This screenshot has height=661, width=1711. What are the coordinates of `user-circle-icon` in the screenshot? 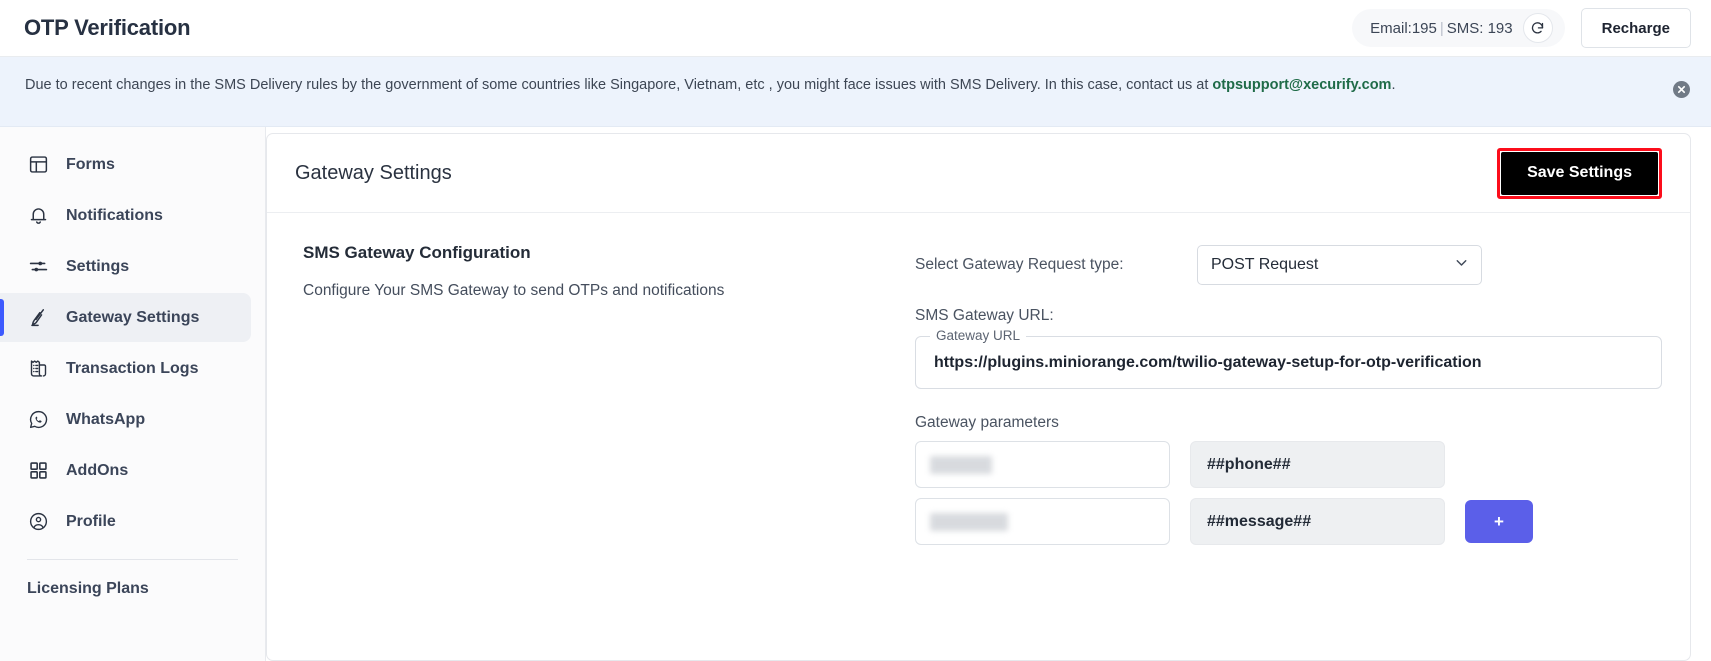 It's located at (38, 521).